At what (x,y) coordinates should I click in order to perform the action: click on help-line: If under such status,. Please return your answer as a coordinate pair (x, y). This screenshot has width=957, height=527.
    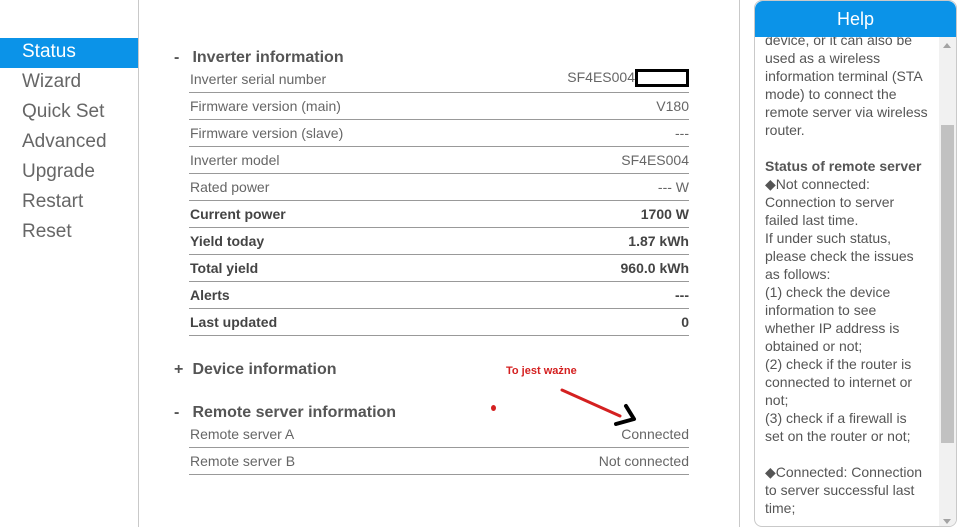
    Looking at the image, I should click on (828, 238).